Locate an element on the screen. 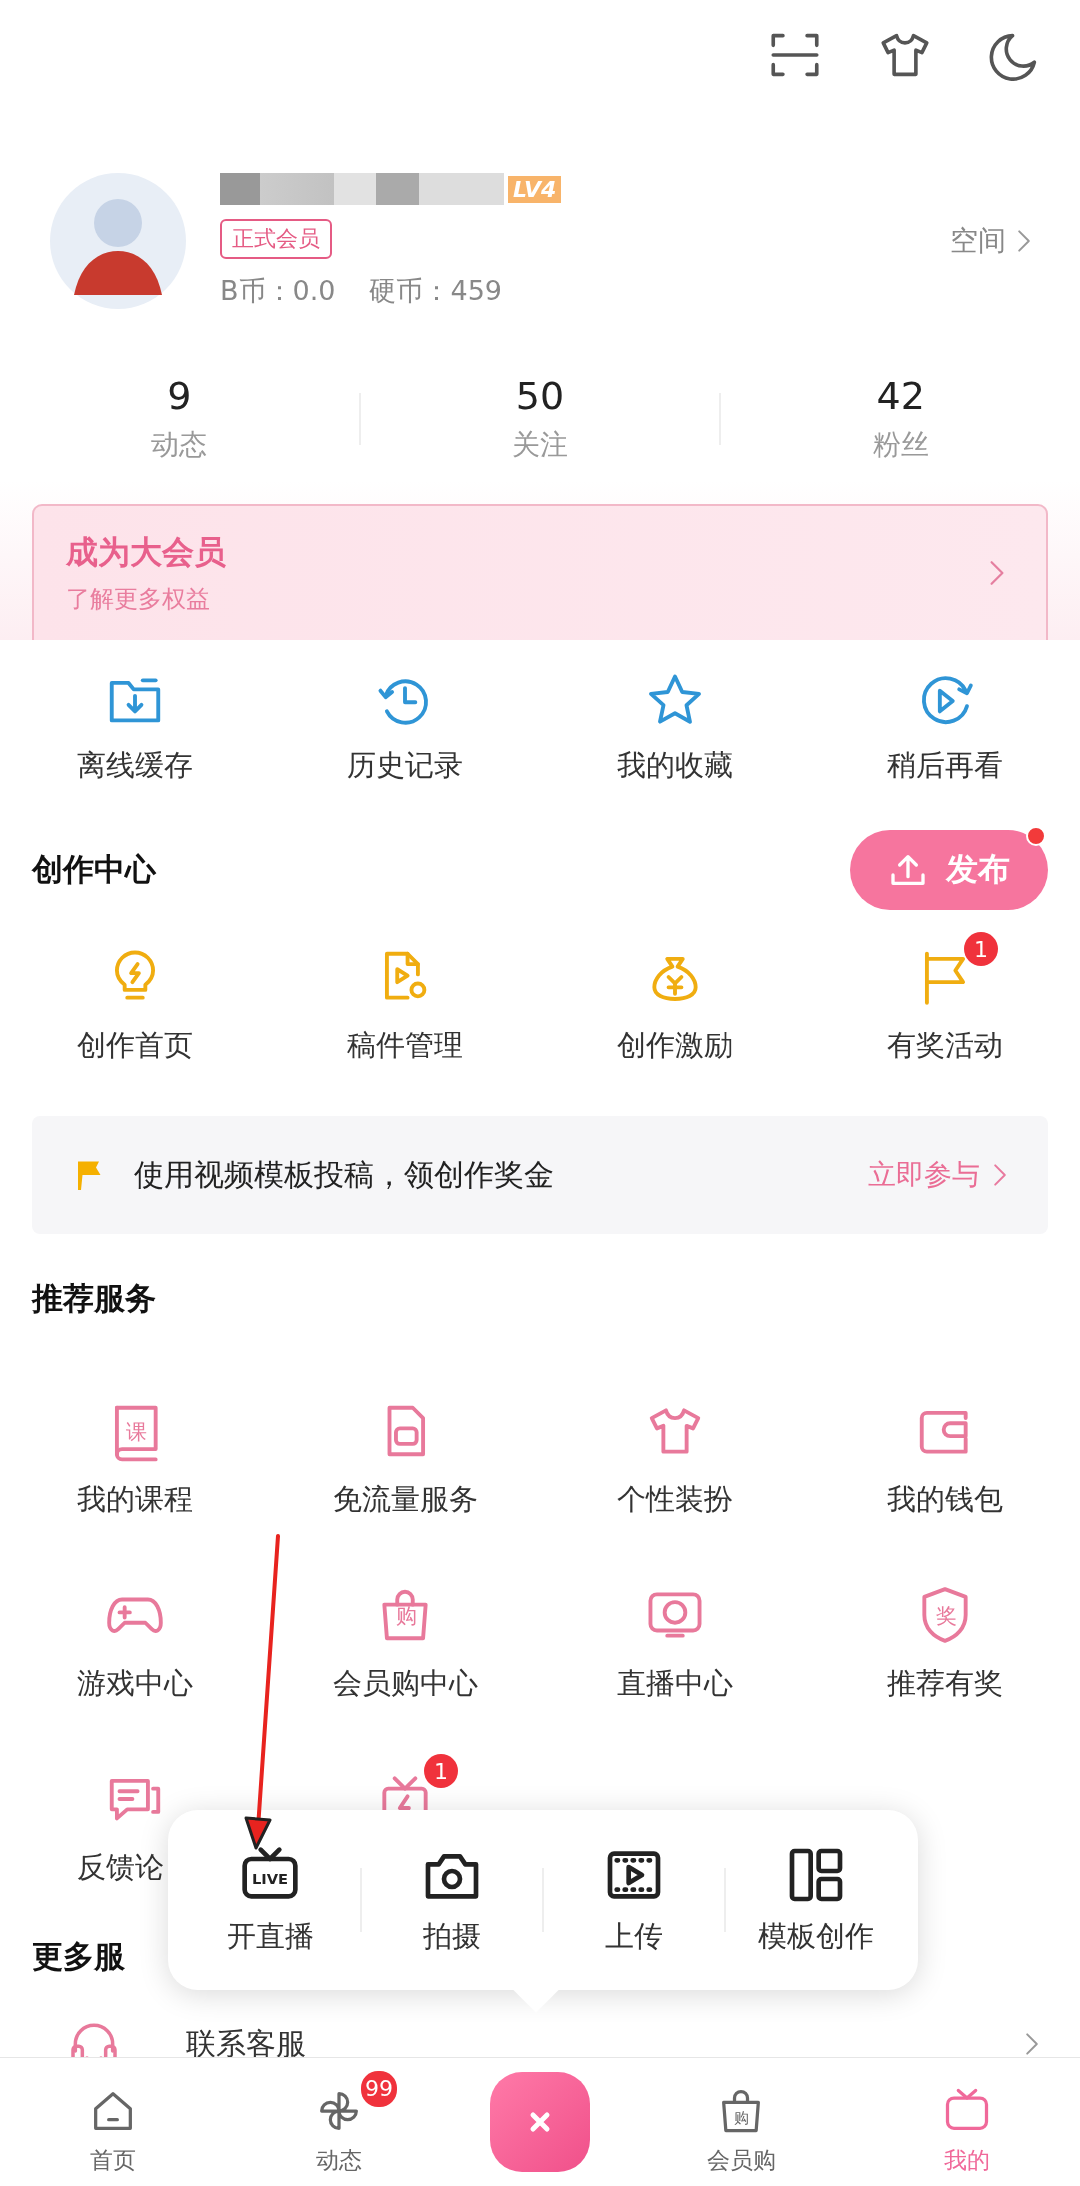 This screenshot has width=1080, height=2186. menu-item-label: 开直播 is located at coordinates (270, 1937).